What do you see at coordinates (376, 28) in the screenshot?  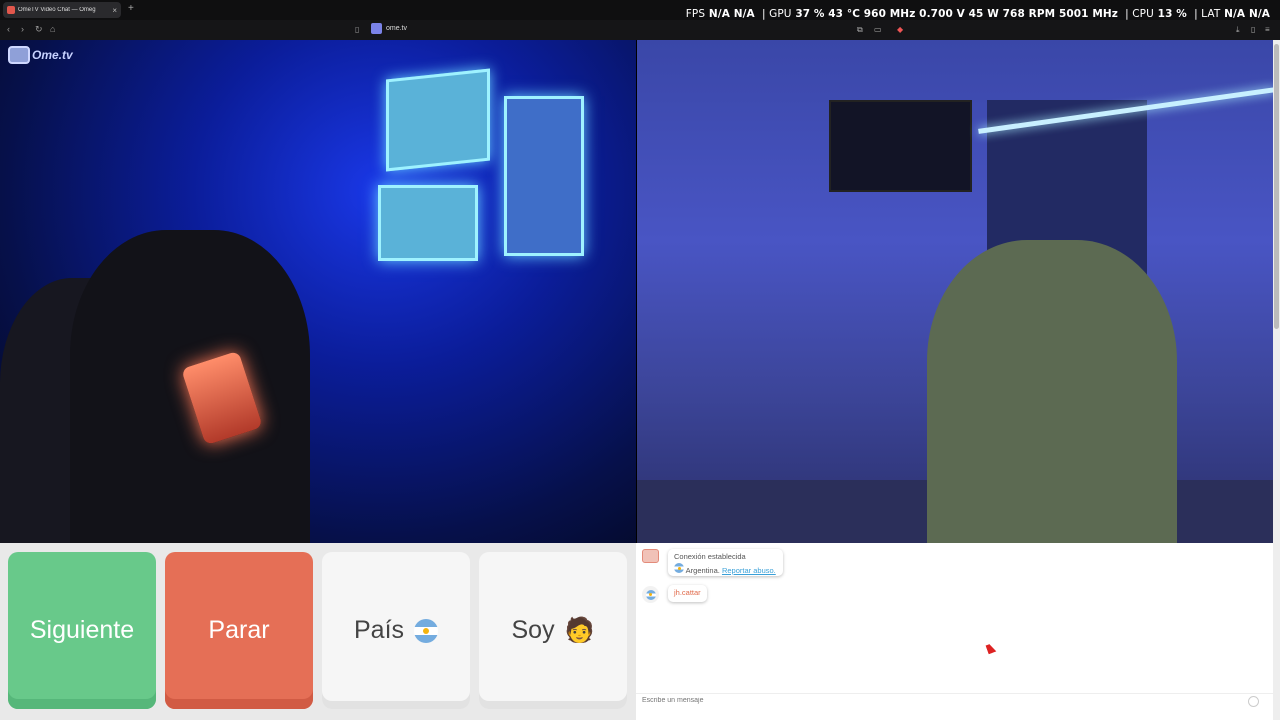 I see `site-icon` at bounding box center [376, 28].